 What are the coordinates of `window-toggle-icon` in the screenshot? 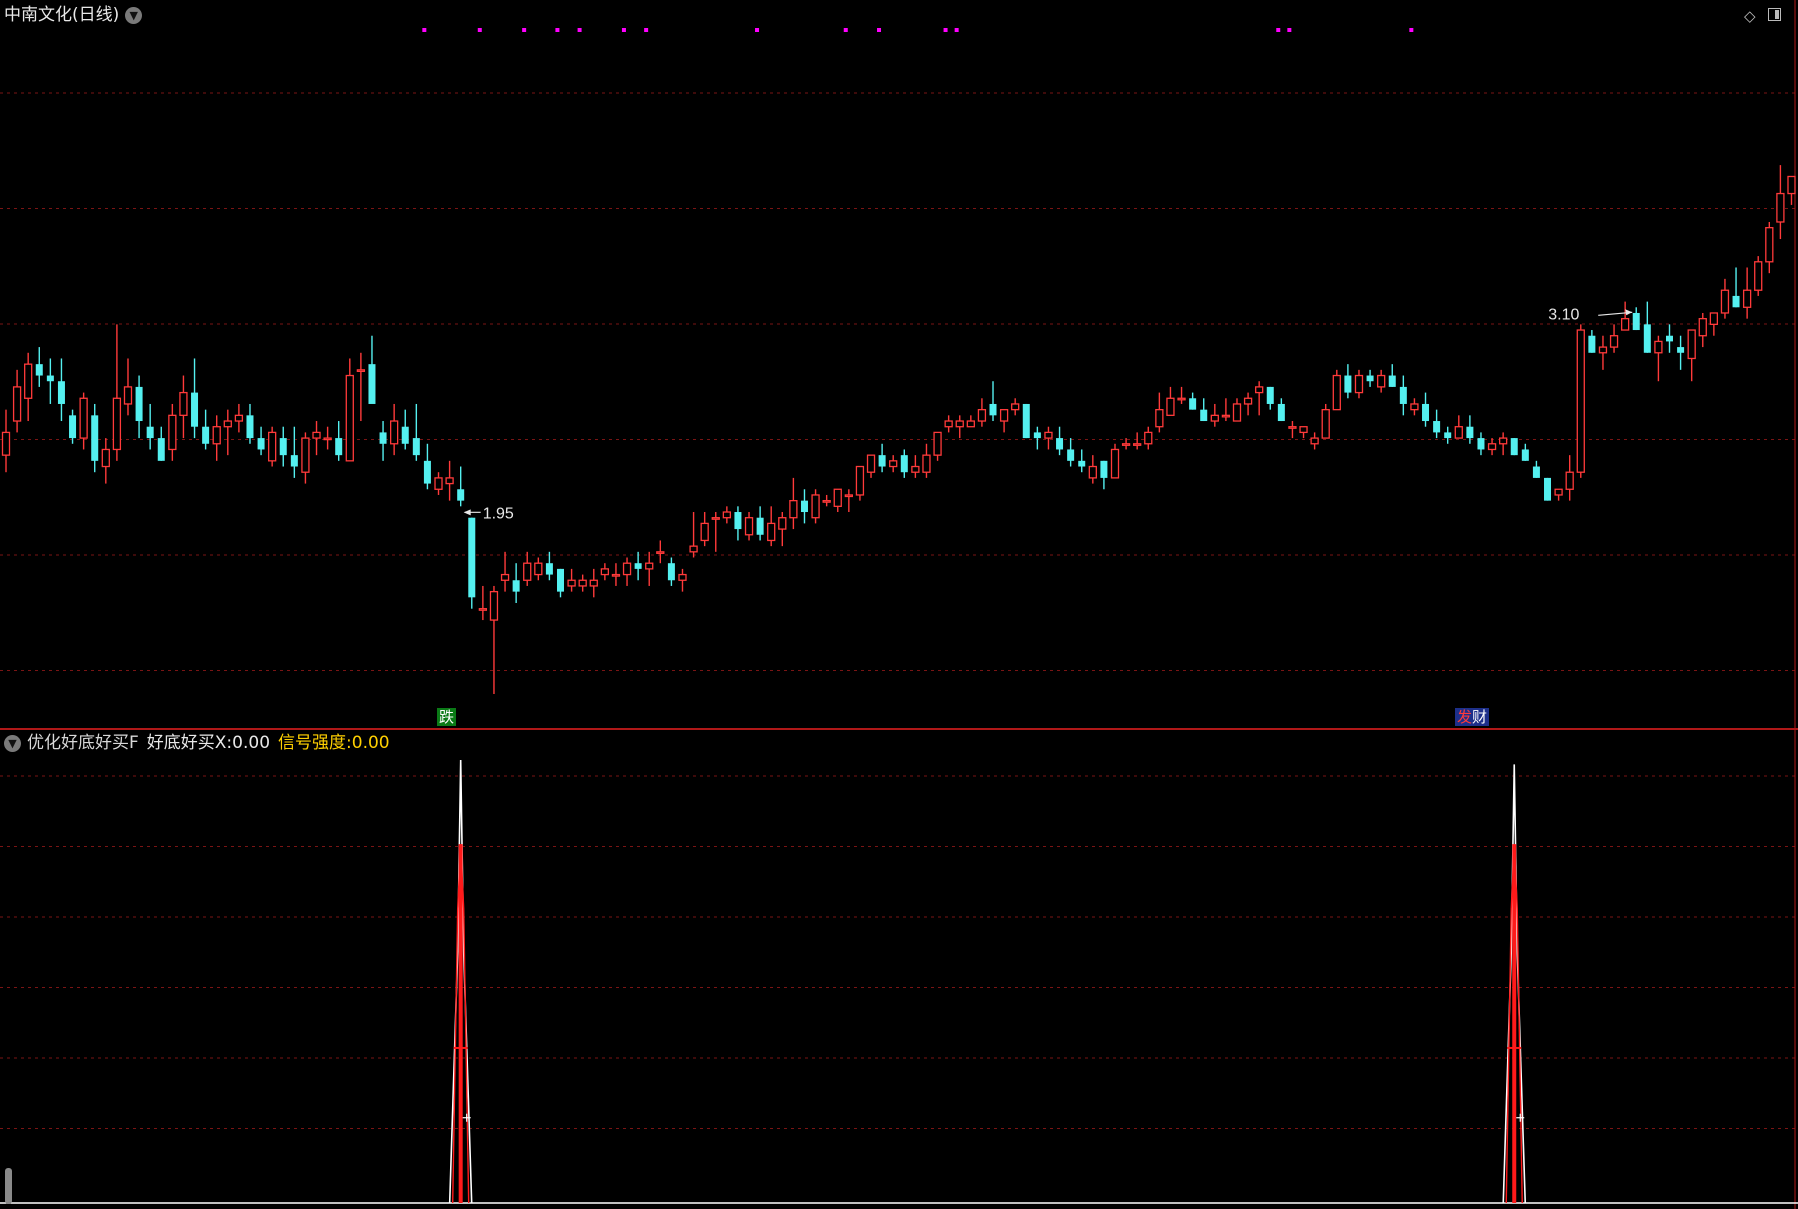 It's located at (1774, 14).